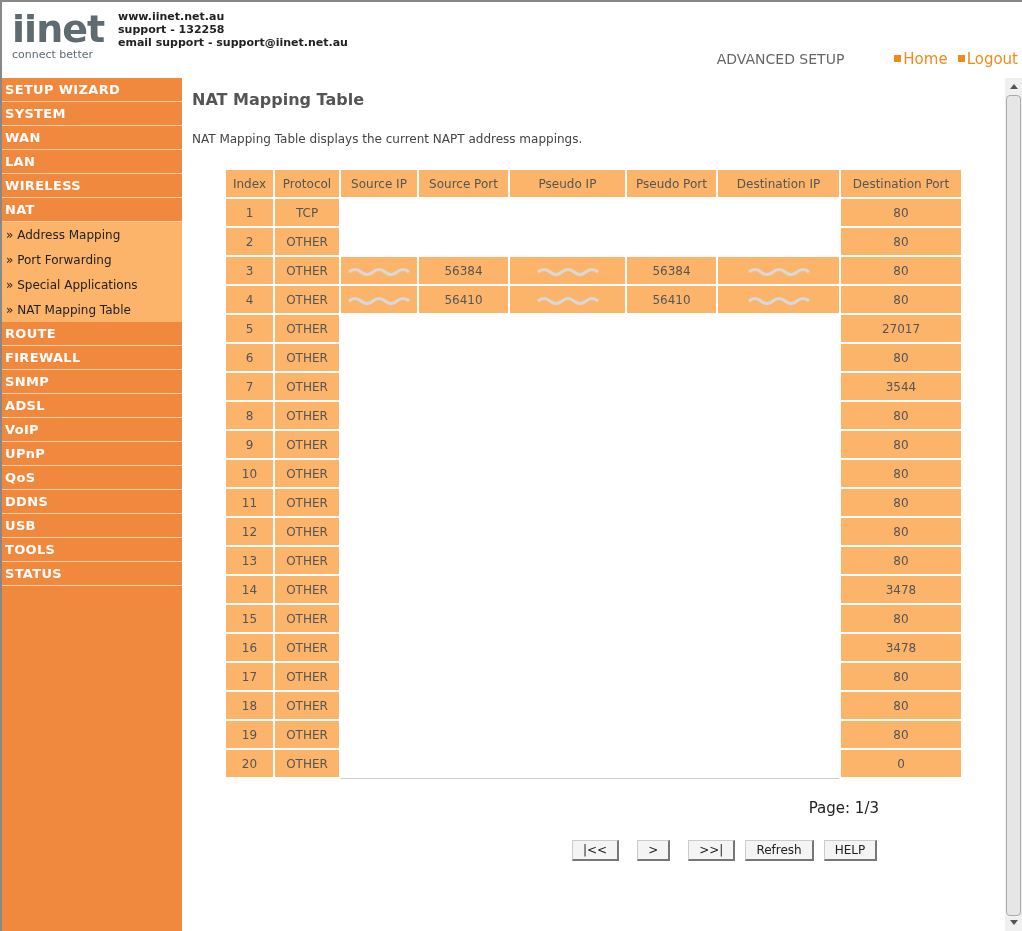 Image resolution: width=1022 pixels, height=931 pixels. Describe the element at coordinates (92, 454) in the screenshot. I see `sidebar-item: UPnP` at that location.